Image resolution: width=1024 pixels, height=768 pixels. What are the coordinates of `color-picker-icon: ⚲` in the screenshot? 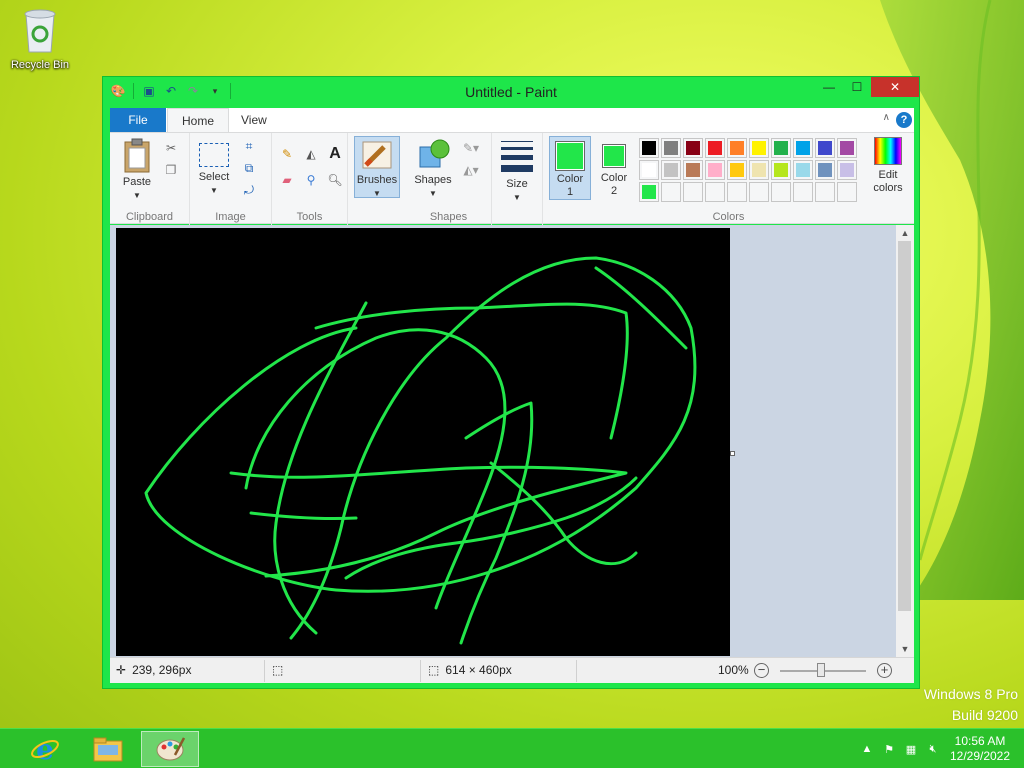 It's located at (311, 180).